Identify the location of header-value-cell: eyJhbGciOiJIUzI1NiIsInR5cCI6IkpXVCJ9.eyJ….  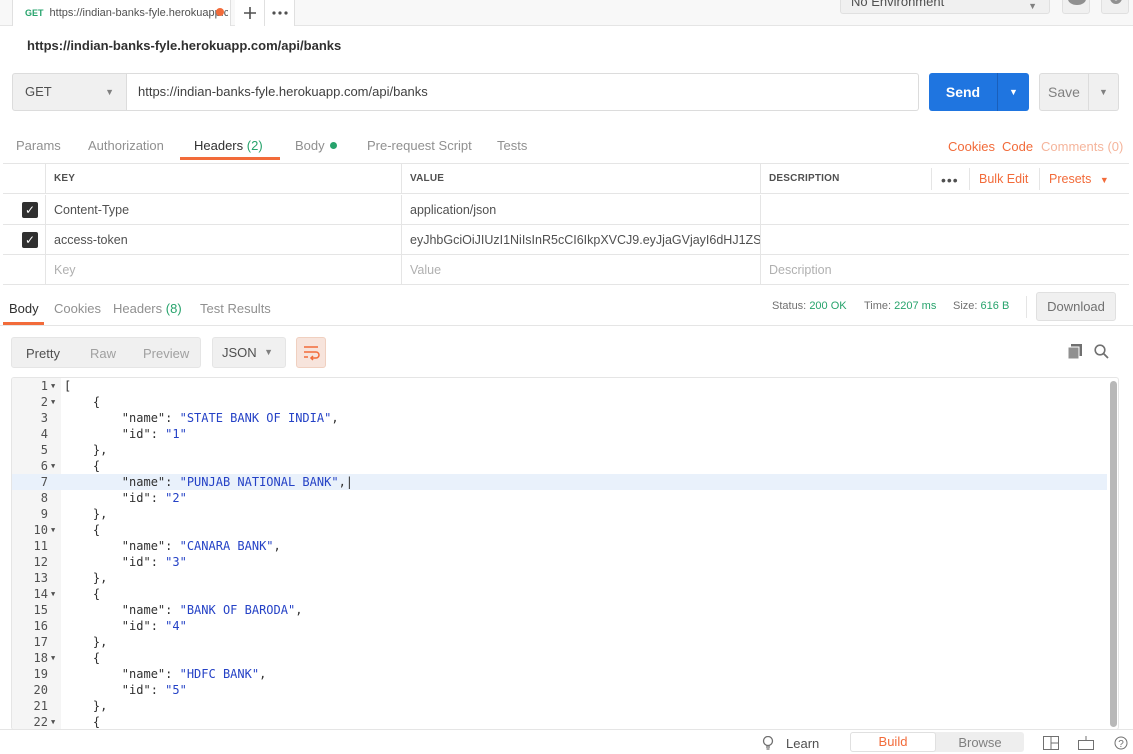
(580, 239).